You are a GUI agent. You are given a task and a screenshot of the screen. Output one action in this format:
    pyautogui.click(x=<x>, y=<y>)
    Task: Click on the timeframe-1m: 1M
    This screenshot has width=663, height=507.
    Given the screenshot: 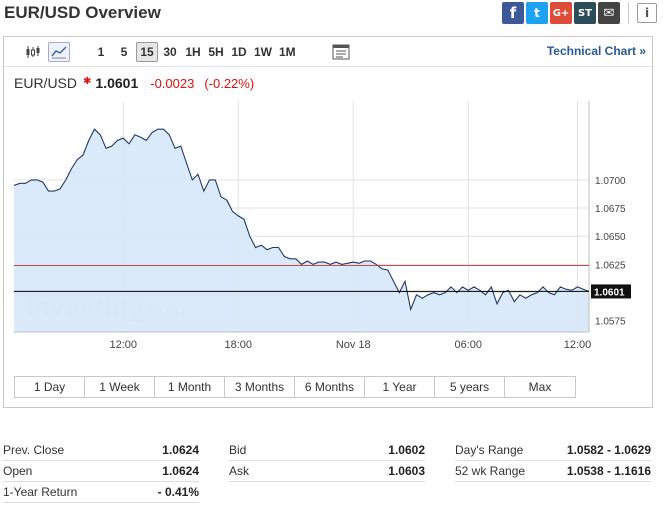 What is the action you would take?
    pyautogui.click(x=287, y=52)
    